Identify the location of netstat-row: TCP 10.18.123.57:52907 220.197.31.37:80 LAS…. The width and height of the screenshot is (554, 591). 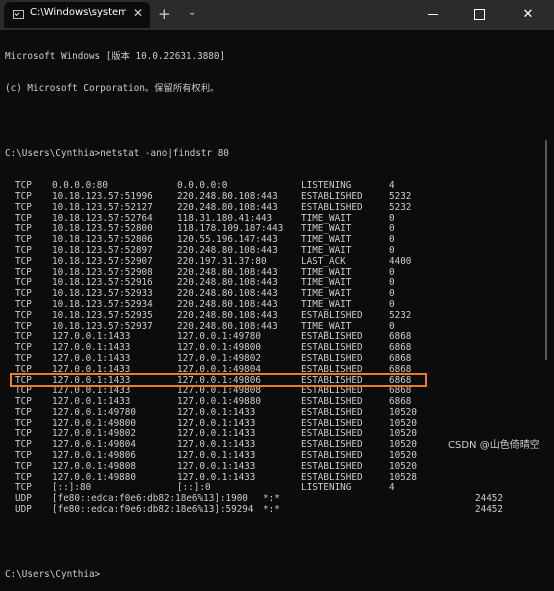
(270, 261).